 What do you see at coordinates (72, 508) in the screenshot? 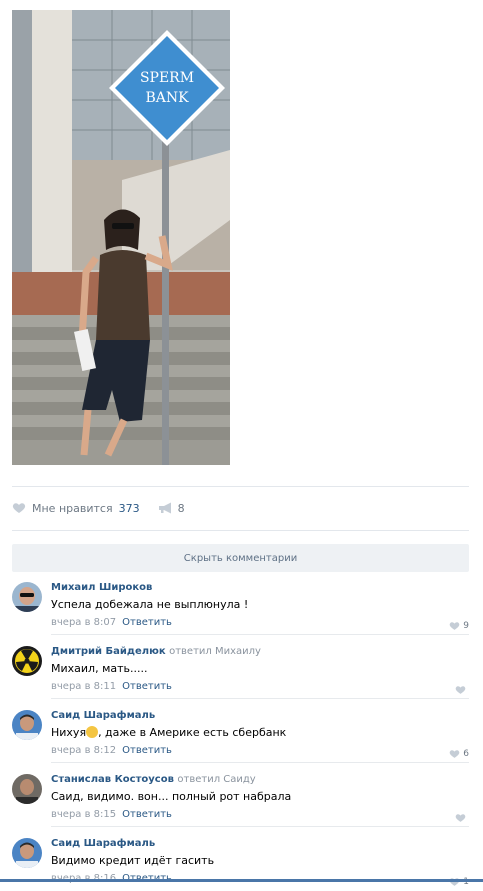
I see `like-label: Мне нравится` at bounding box center [72, 508].